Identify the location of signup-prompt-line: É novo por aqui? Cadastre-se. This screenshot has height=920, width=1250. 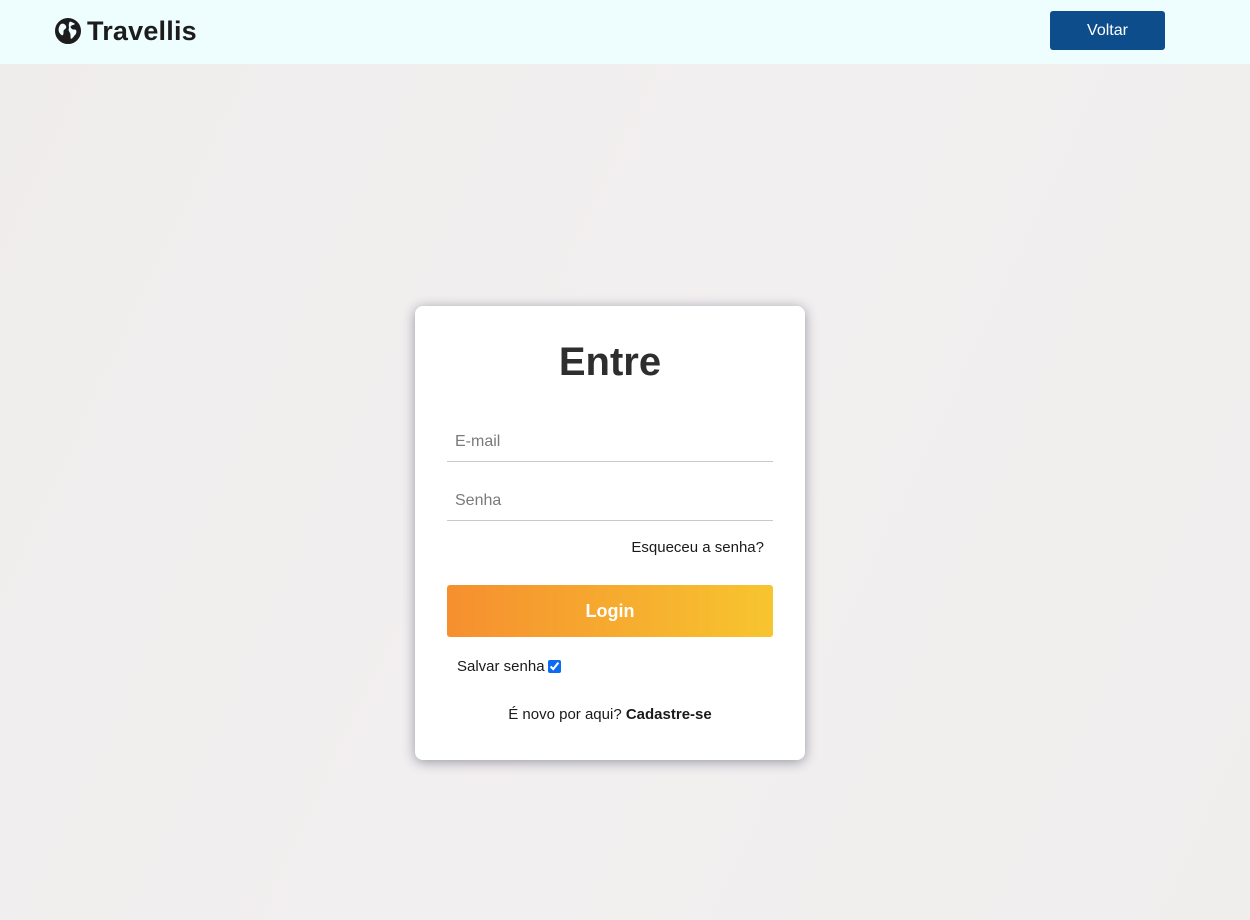
(610, 714).